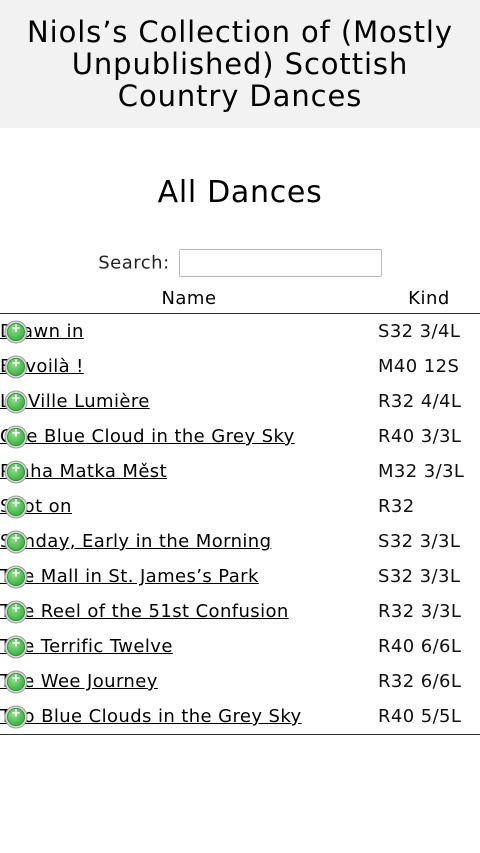 The image size is (480, 853). Describe the element at coordinates (429, 298) in the screenshot. I see `column-header-kind: Kind` at that location.